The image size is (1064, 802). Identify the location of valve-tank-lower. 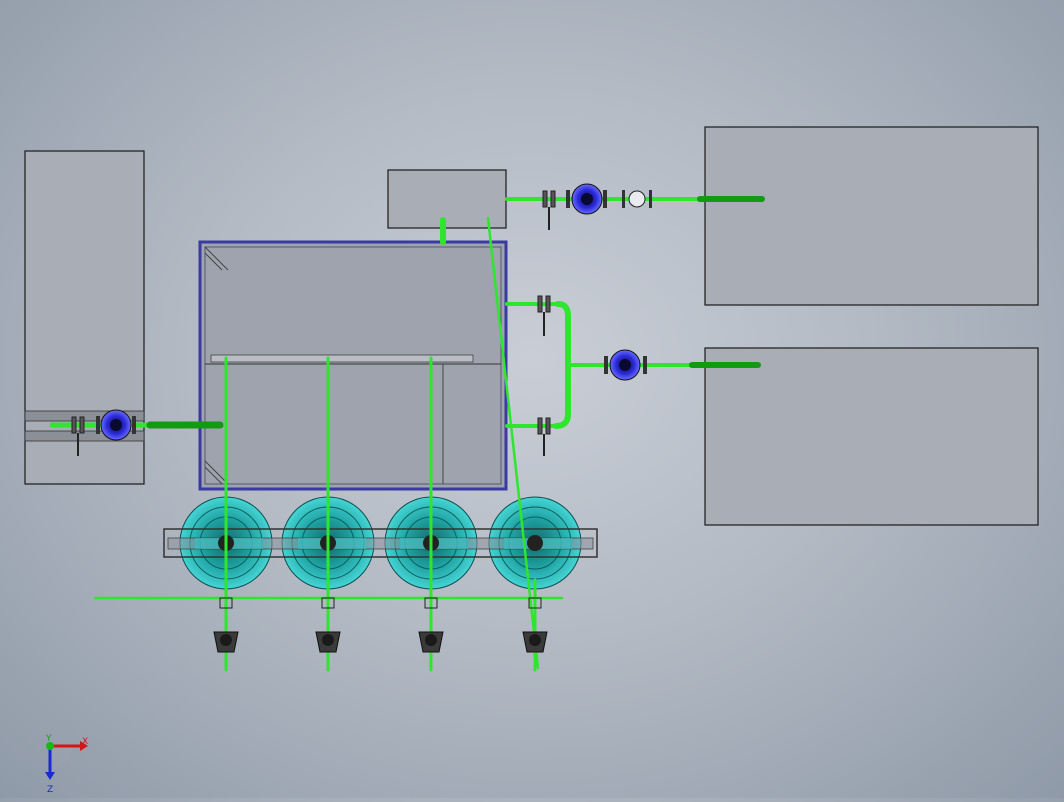
(544, 436).